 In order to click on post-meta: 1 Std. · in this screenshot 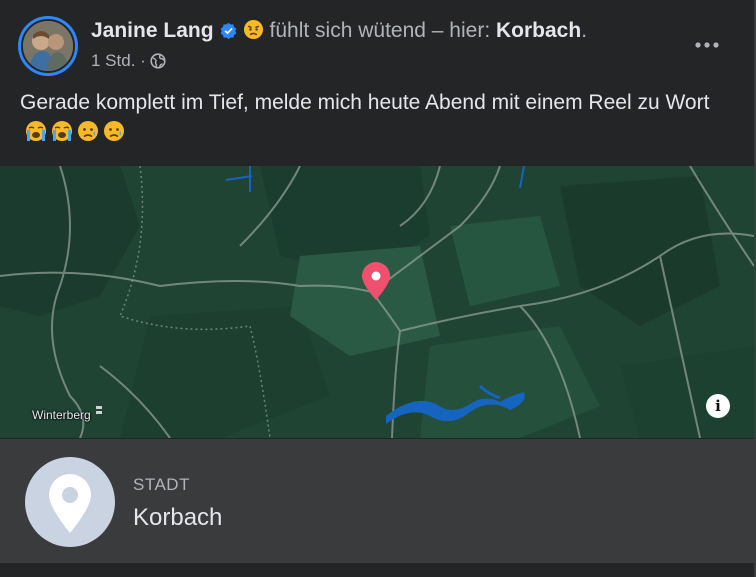, I will do `click(128, 62)`.